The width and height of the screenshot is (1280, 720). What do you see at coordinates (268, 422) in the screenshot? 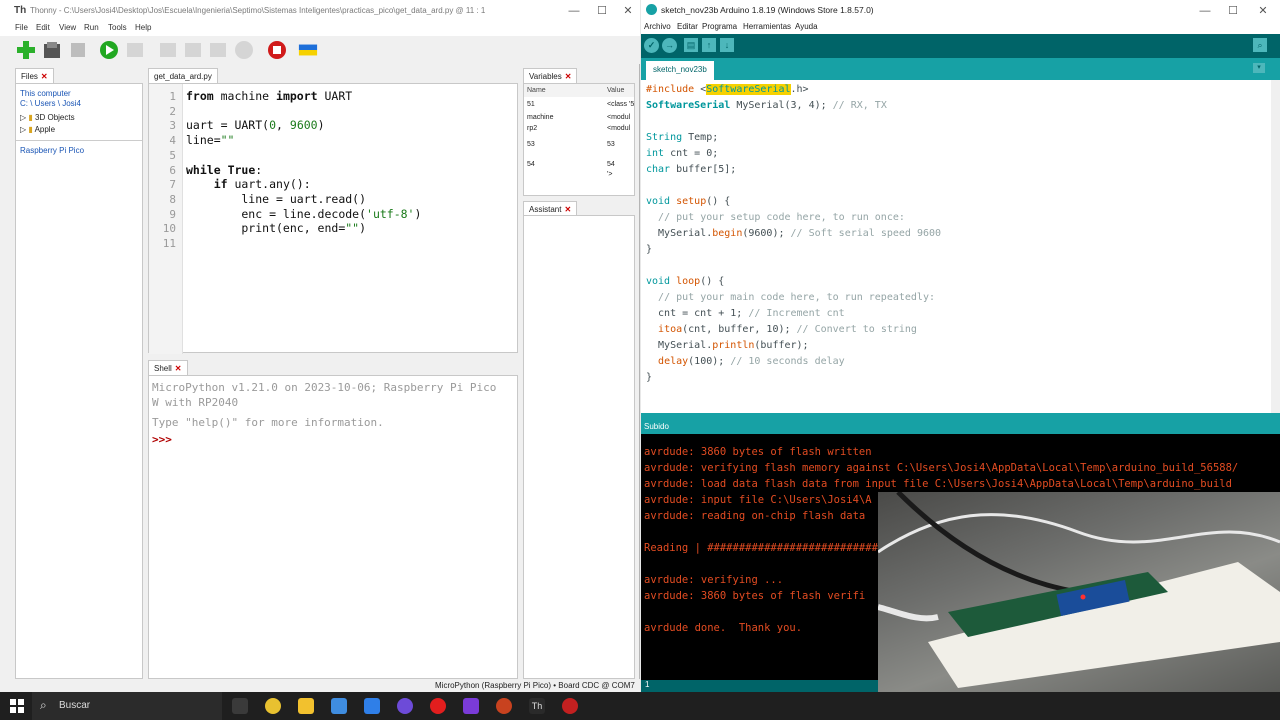
I see `shell-help-hint: Type "help()" for more information.` at bounding box center [268, 422].